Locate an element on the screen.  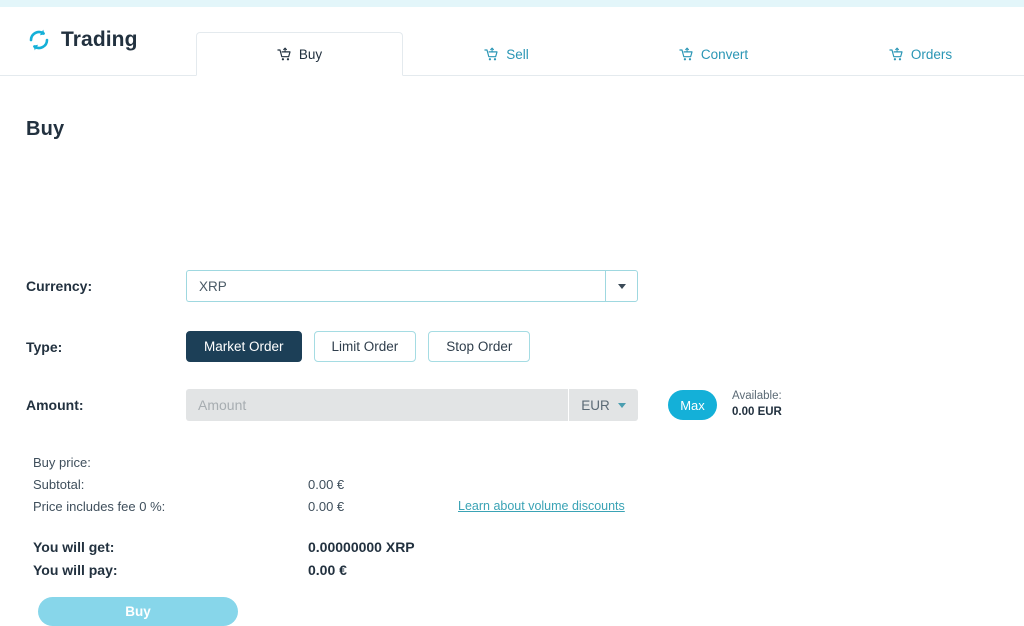
amount-currency-selector: EUR is located at coordinates (603, 405).